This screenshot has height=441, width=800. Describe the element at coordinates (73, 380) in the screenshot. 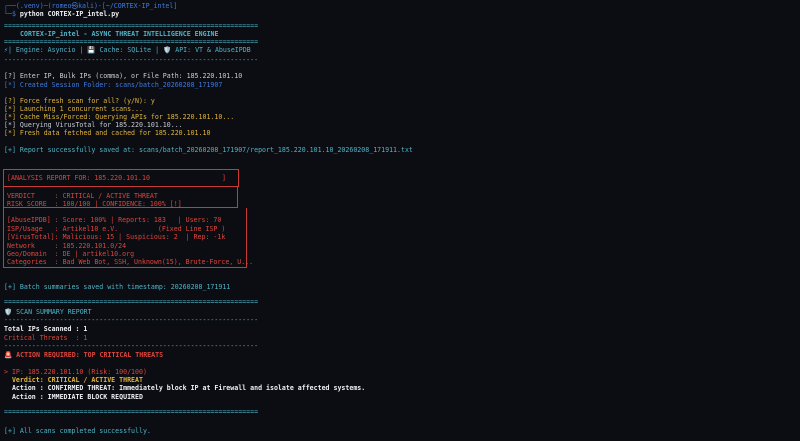

I see `threat-verdict-line: Verdict: CRITICAL / ACTIVE THREAT` at that location.